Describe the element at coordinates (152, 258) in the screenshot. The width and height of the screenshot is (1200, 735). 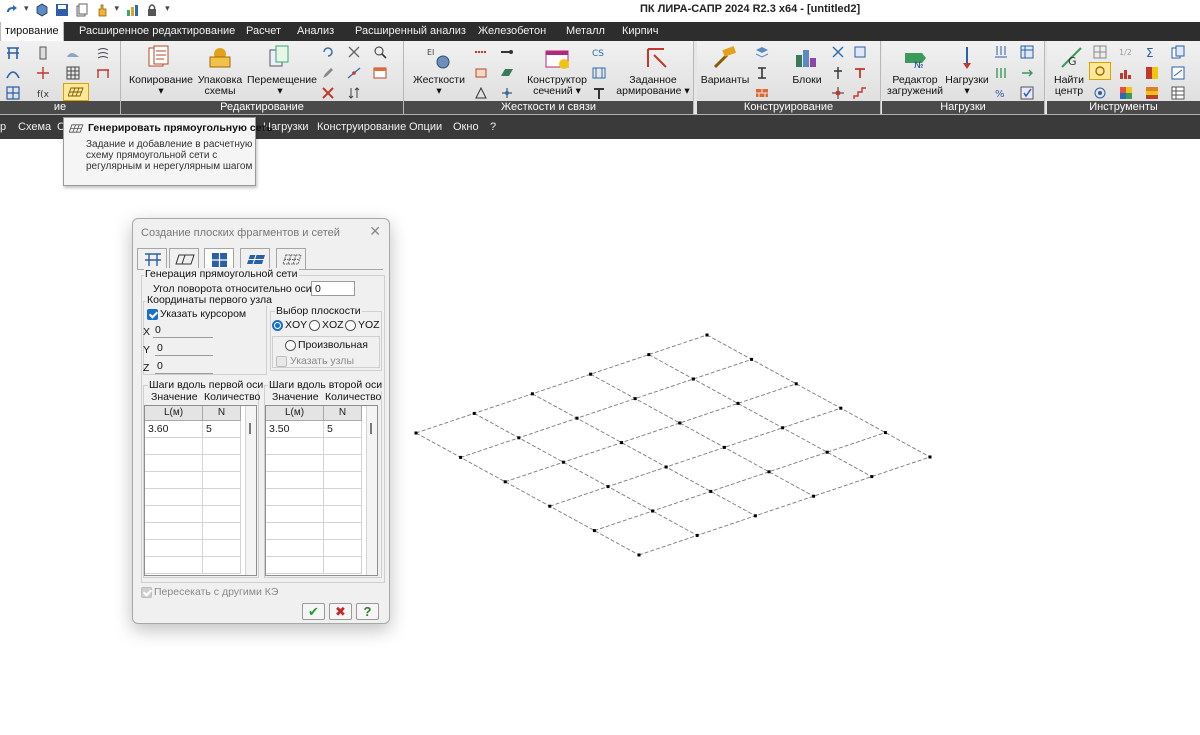
I see `tab-frame` at that location.